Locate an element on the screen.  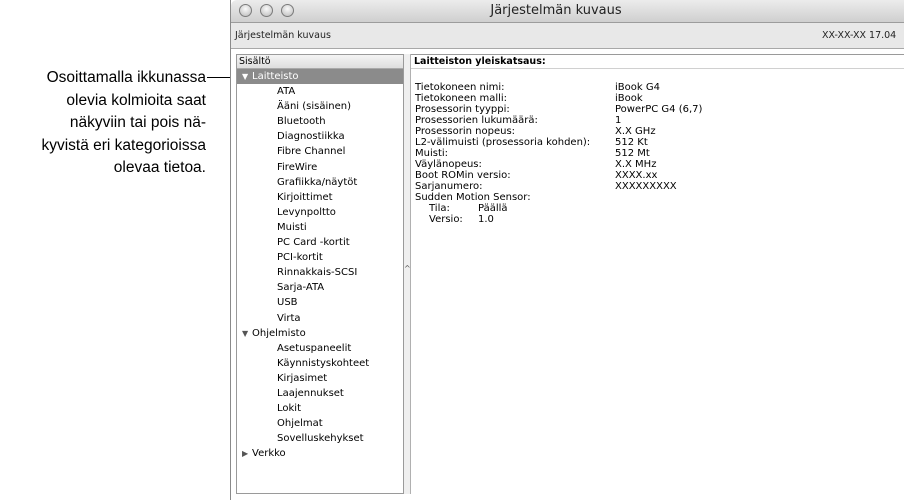
sidebar-item: PC Card -kortit is located at coordinates (320, 242).